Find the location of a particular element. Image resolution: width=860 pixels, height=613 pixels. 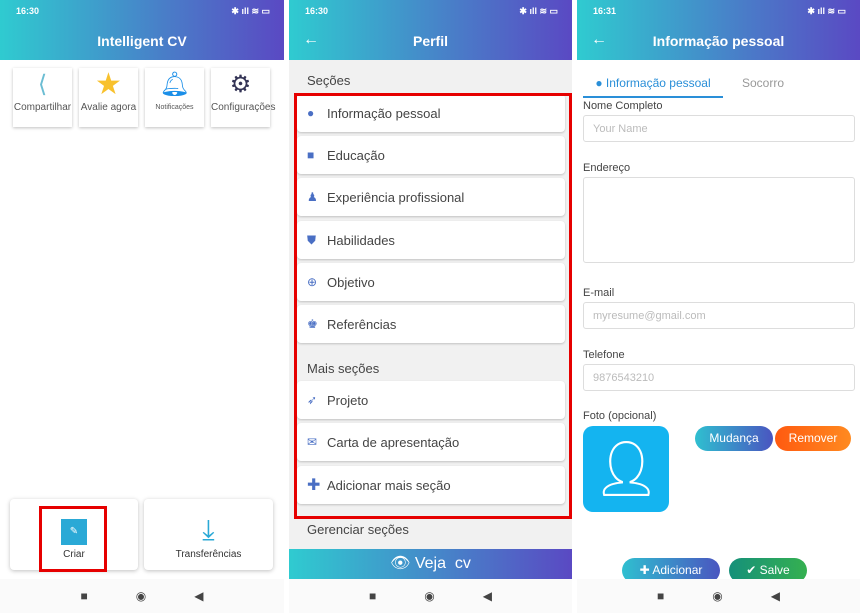

settings-tile: ⚙ Configurações is located at coordinates (243, 97).